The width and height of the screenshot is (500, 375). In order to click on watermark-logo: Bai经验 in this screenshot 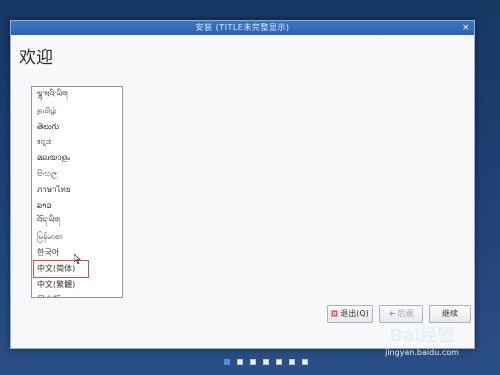, I will do `click(422, 336)`.